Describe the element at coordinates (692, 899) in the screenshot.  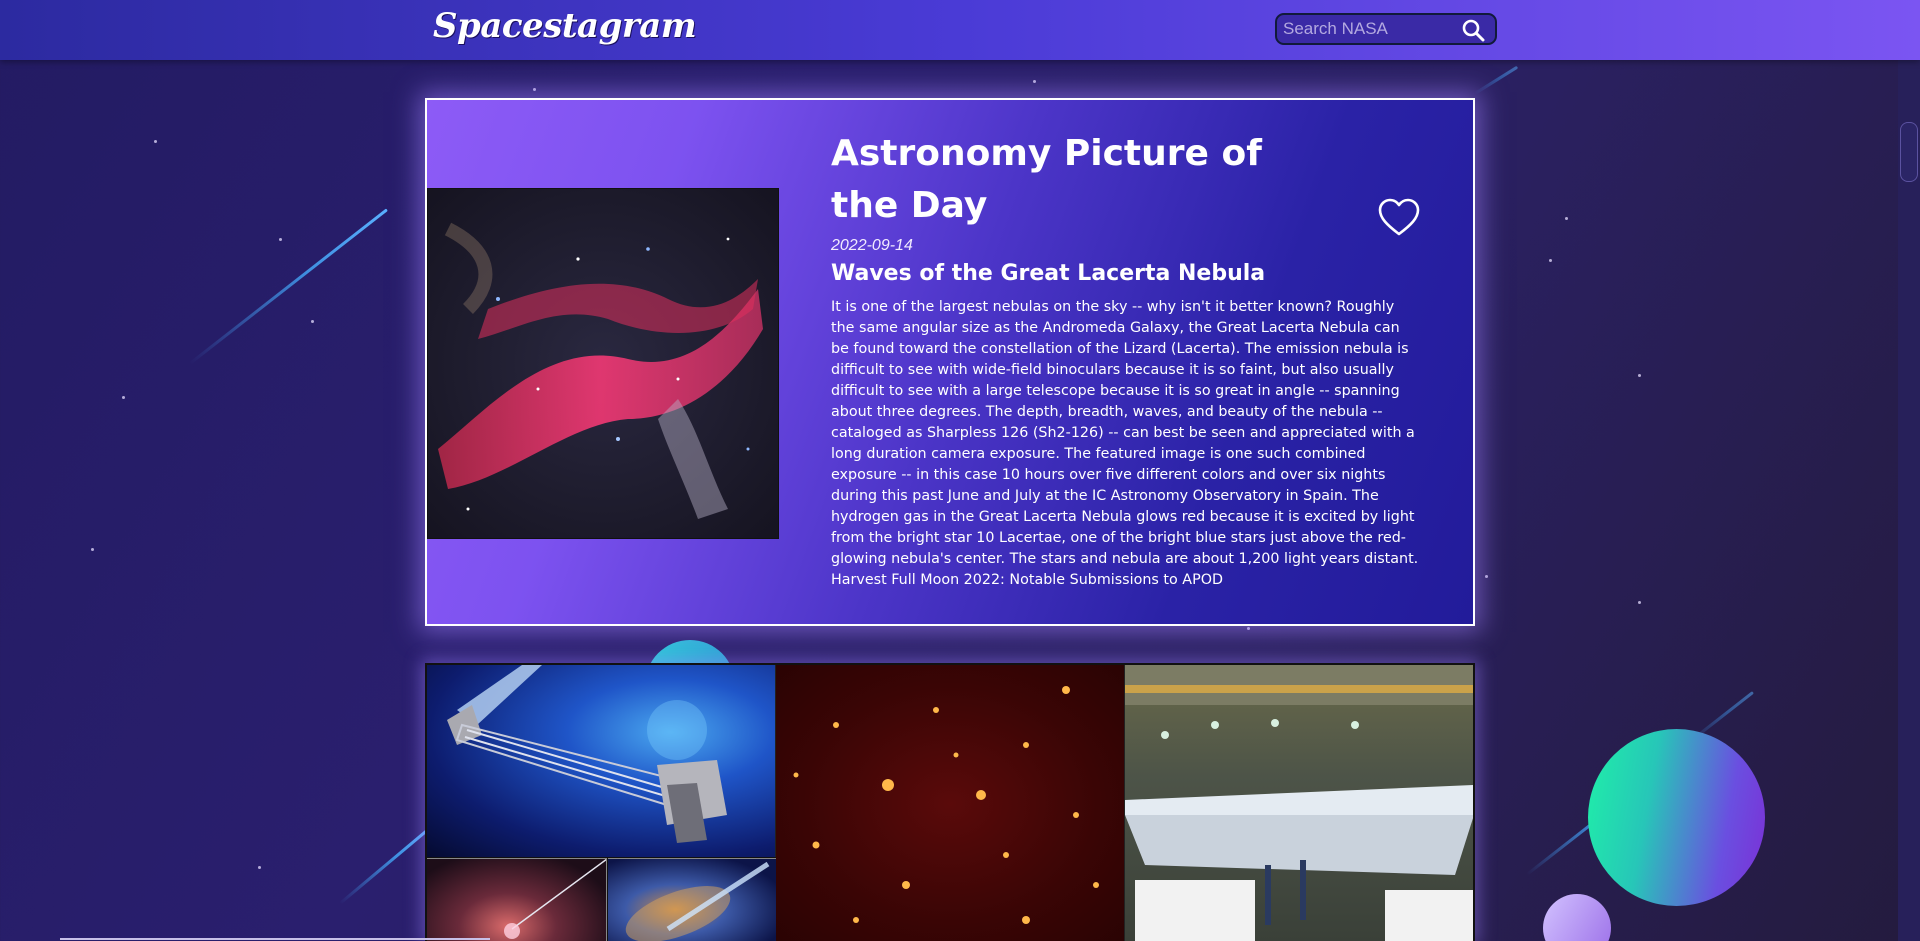
I see `galaxy-jet-image` at that location.